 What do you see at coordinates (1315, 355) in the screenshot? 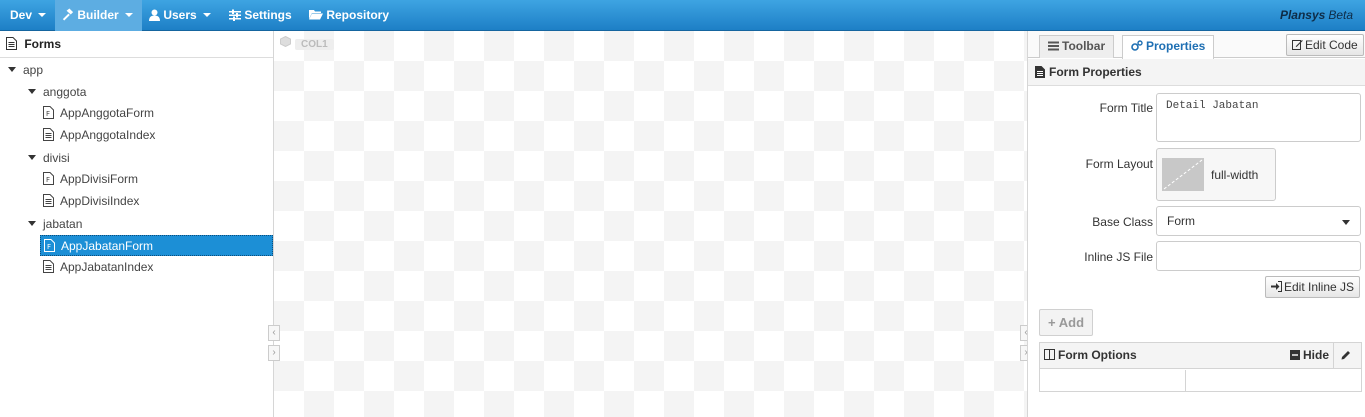
I see `hide-label: Hide` at bounding box center [1315, 355].